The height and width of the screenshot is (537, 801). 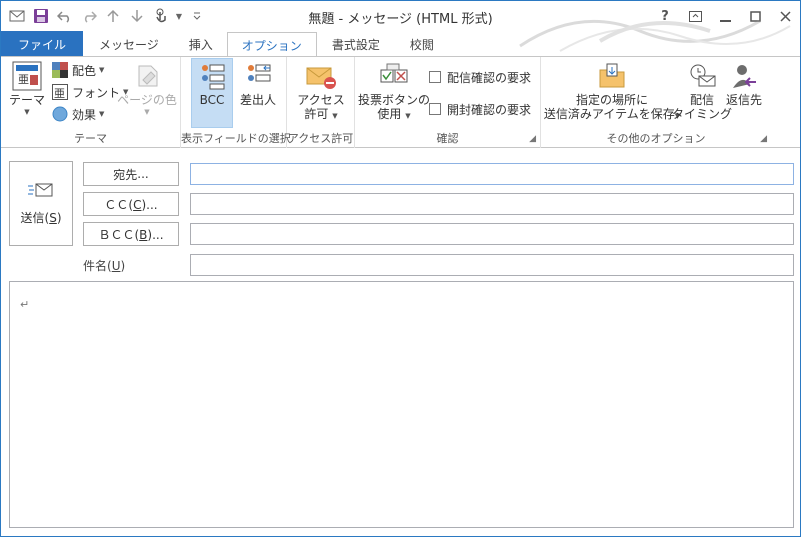 I want to click on read-receipt-box, so click(x=435, y=109).